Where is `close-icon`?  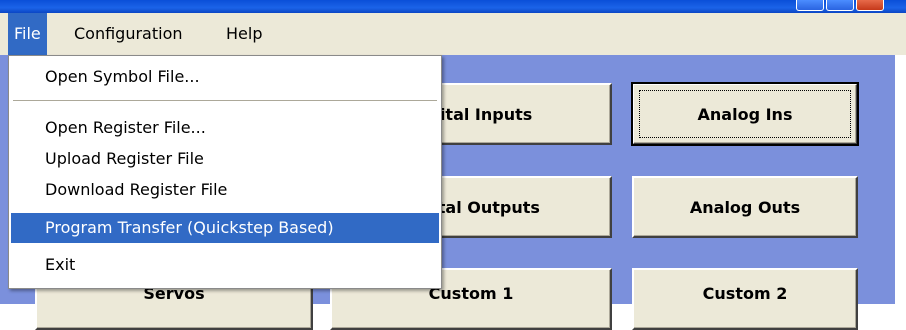 close-icon is located at coordinates (870, 5).